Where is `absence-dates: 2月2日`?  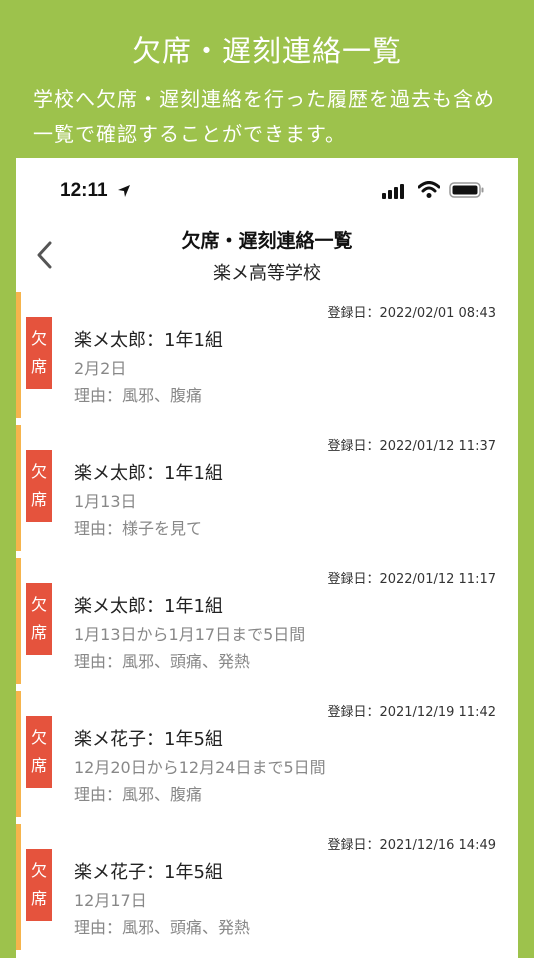 absence-dates: 2月2日 is located at coordinates (100, 368).